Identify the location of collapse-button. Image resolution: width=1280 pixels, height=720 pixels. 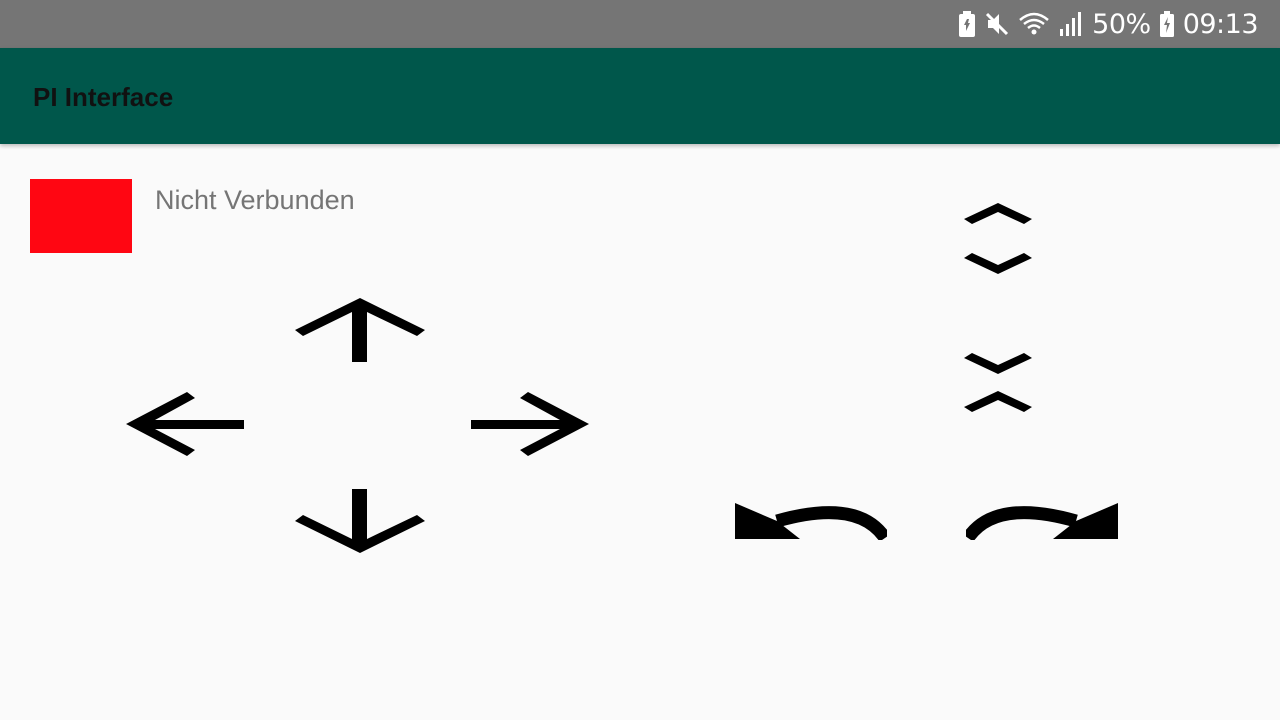
(998, 382).